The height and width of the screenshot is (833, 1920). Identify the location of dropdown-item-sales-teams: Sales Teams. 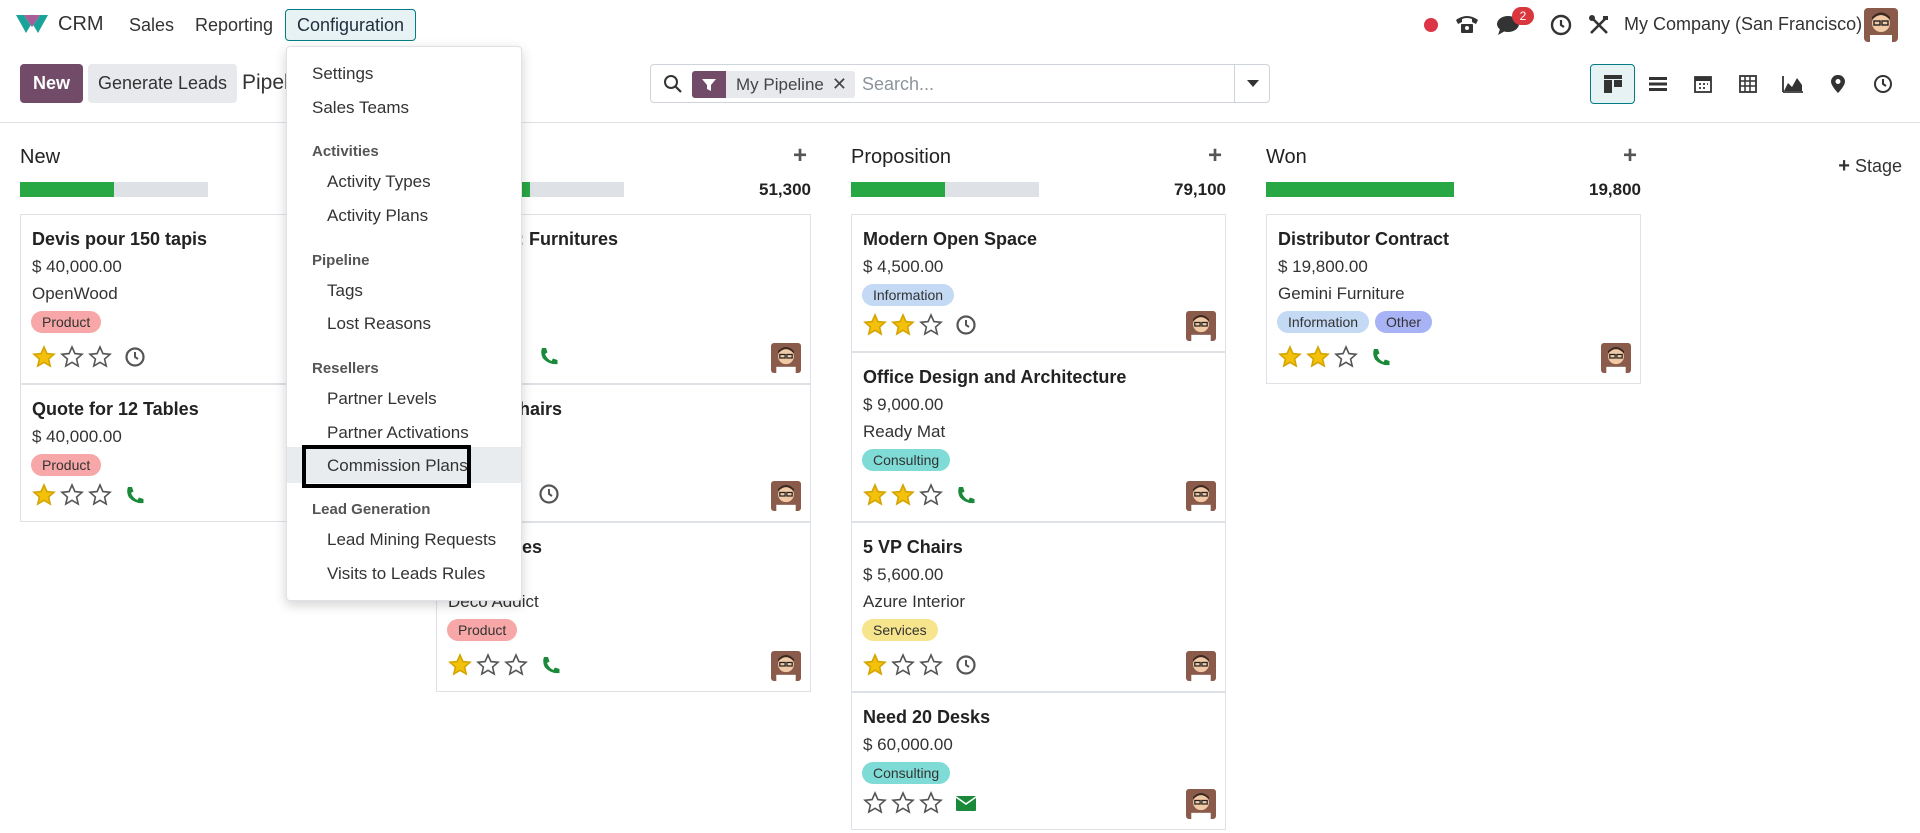
(360, 108).